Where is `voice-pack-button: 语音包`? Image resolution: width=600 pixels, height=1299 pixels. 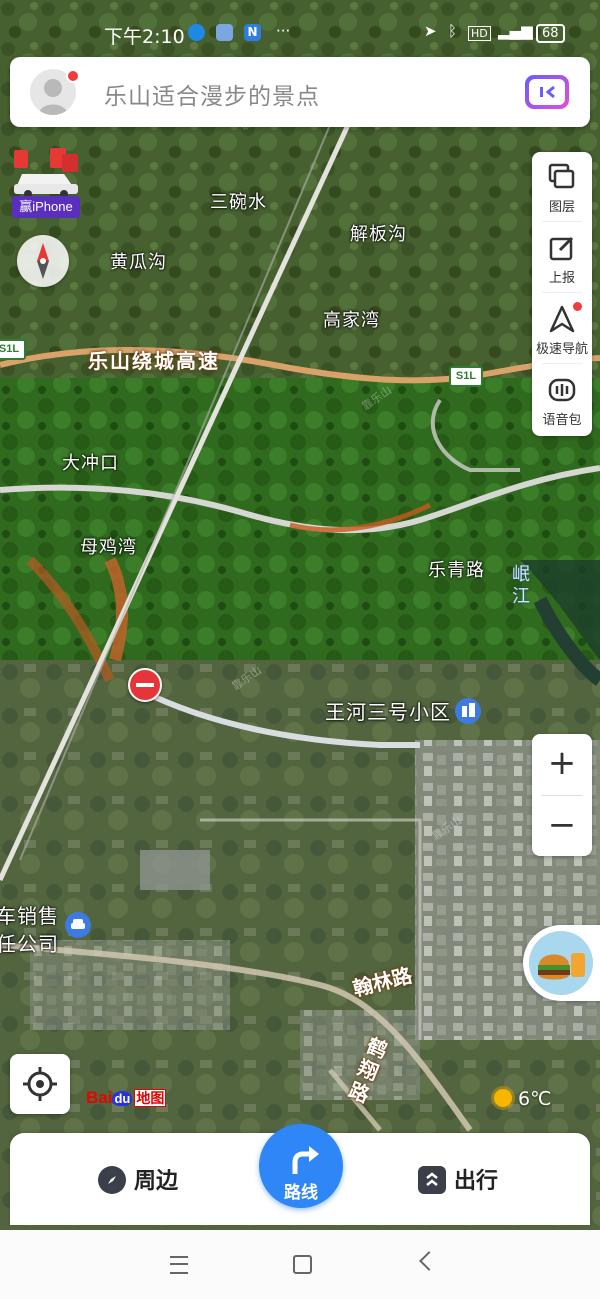 voice-pack-button: 语音包 is located at coordinates (562, 400).